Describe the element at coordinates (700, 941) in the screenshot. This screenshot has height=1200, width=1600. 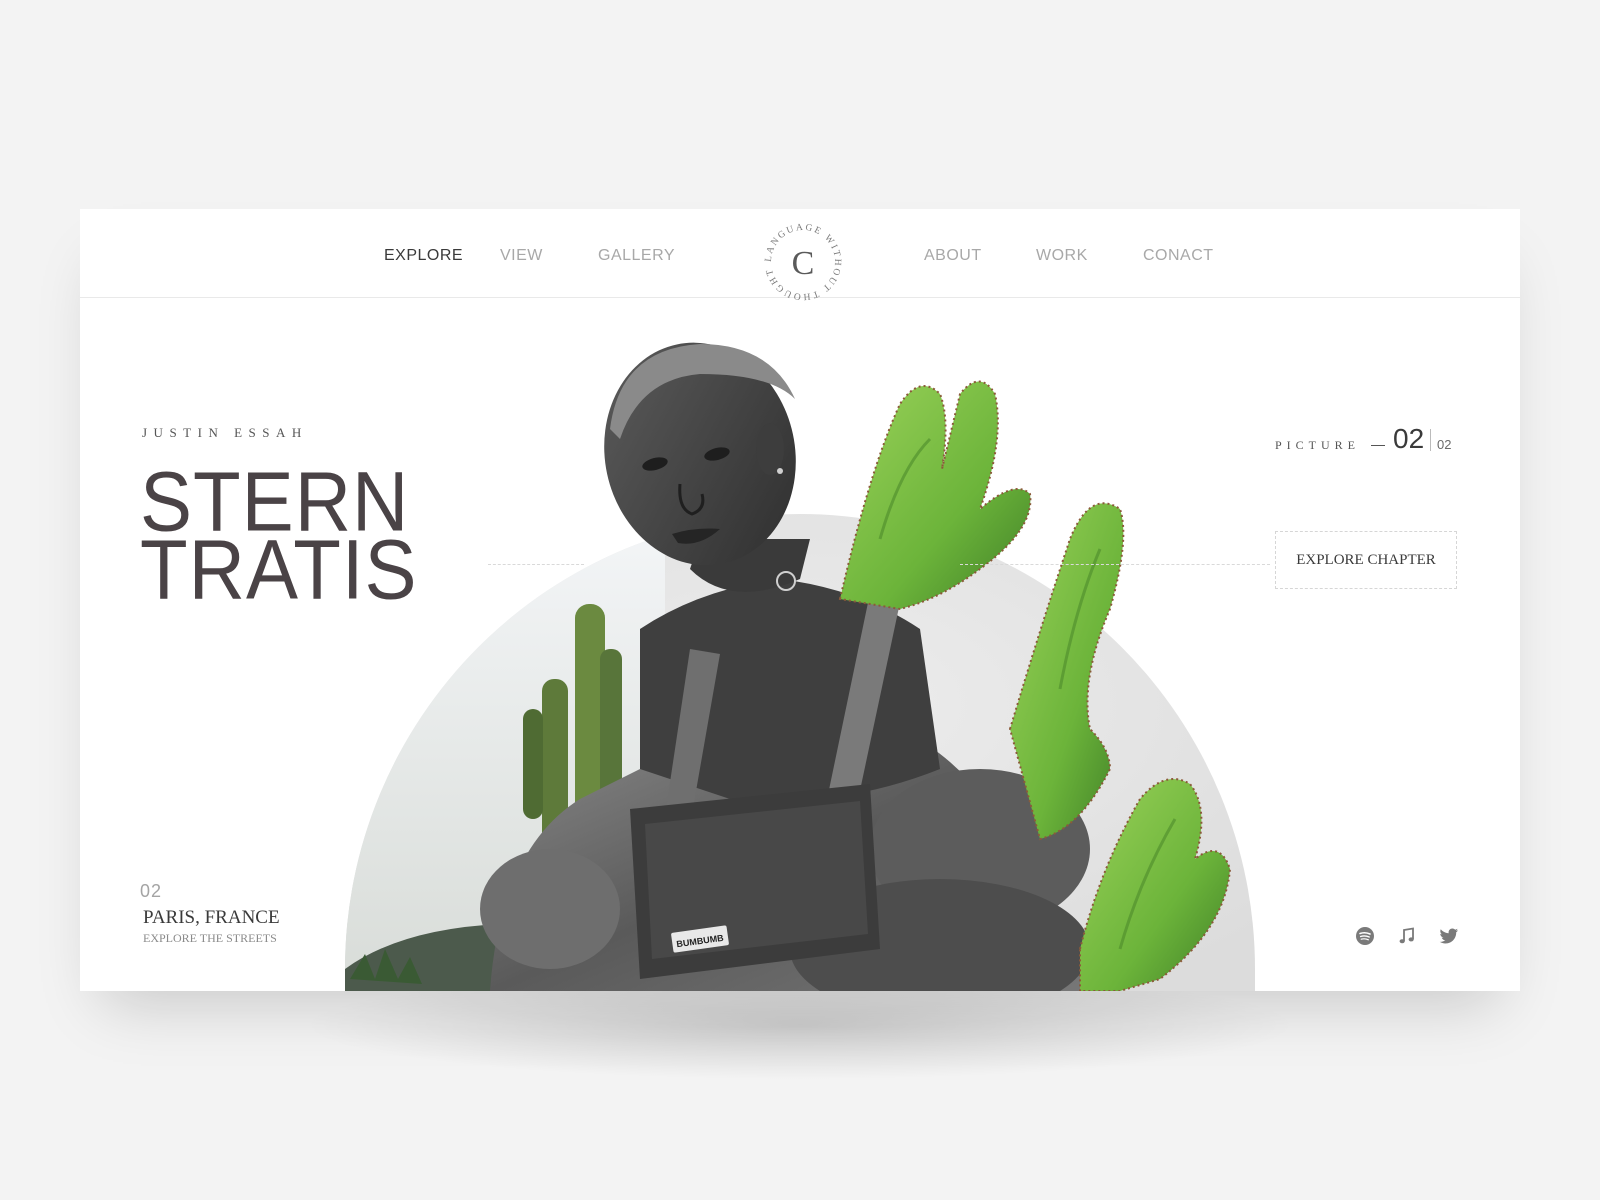
I see `bag-badge: BUMBUMB` at that location.